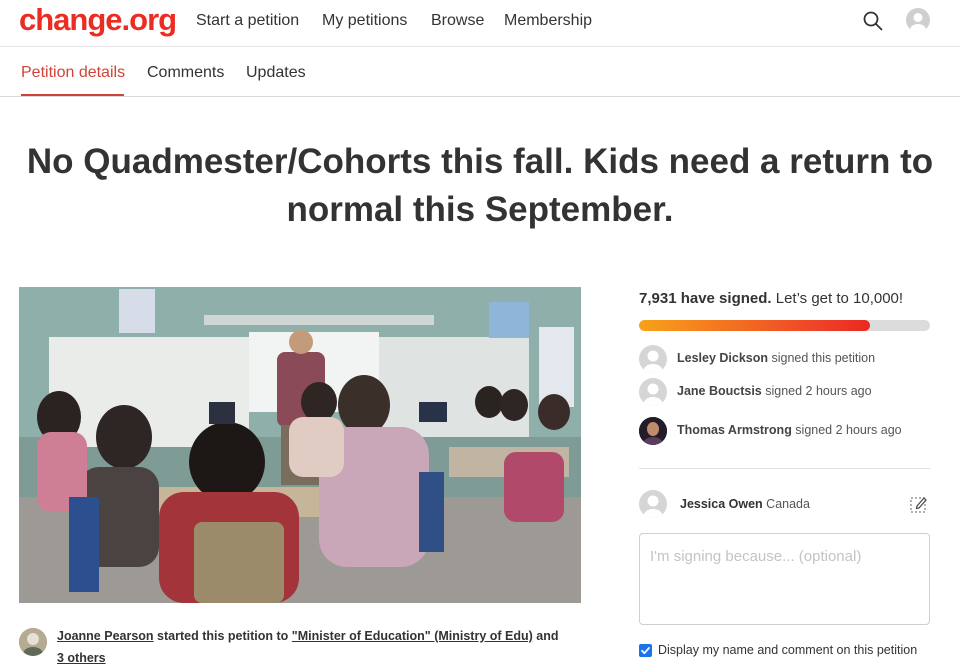  Describe the element at coordinates (754, 325) in the screenshot. I see `progress-fill` at that location.